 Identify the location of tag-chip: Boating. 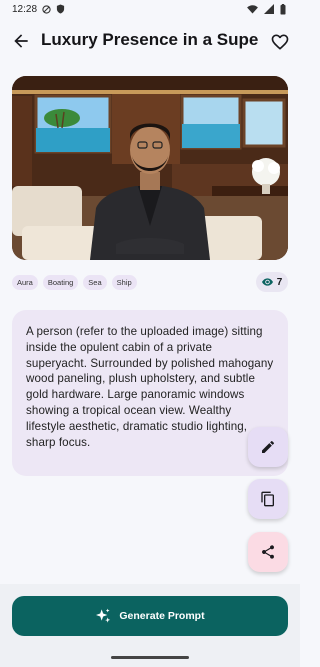
(60, 282).